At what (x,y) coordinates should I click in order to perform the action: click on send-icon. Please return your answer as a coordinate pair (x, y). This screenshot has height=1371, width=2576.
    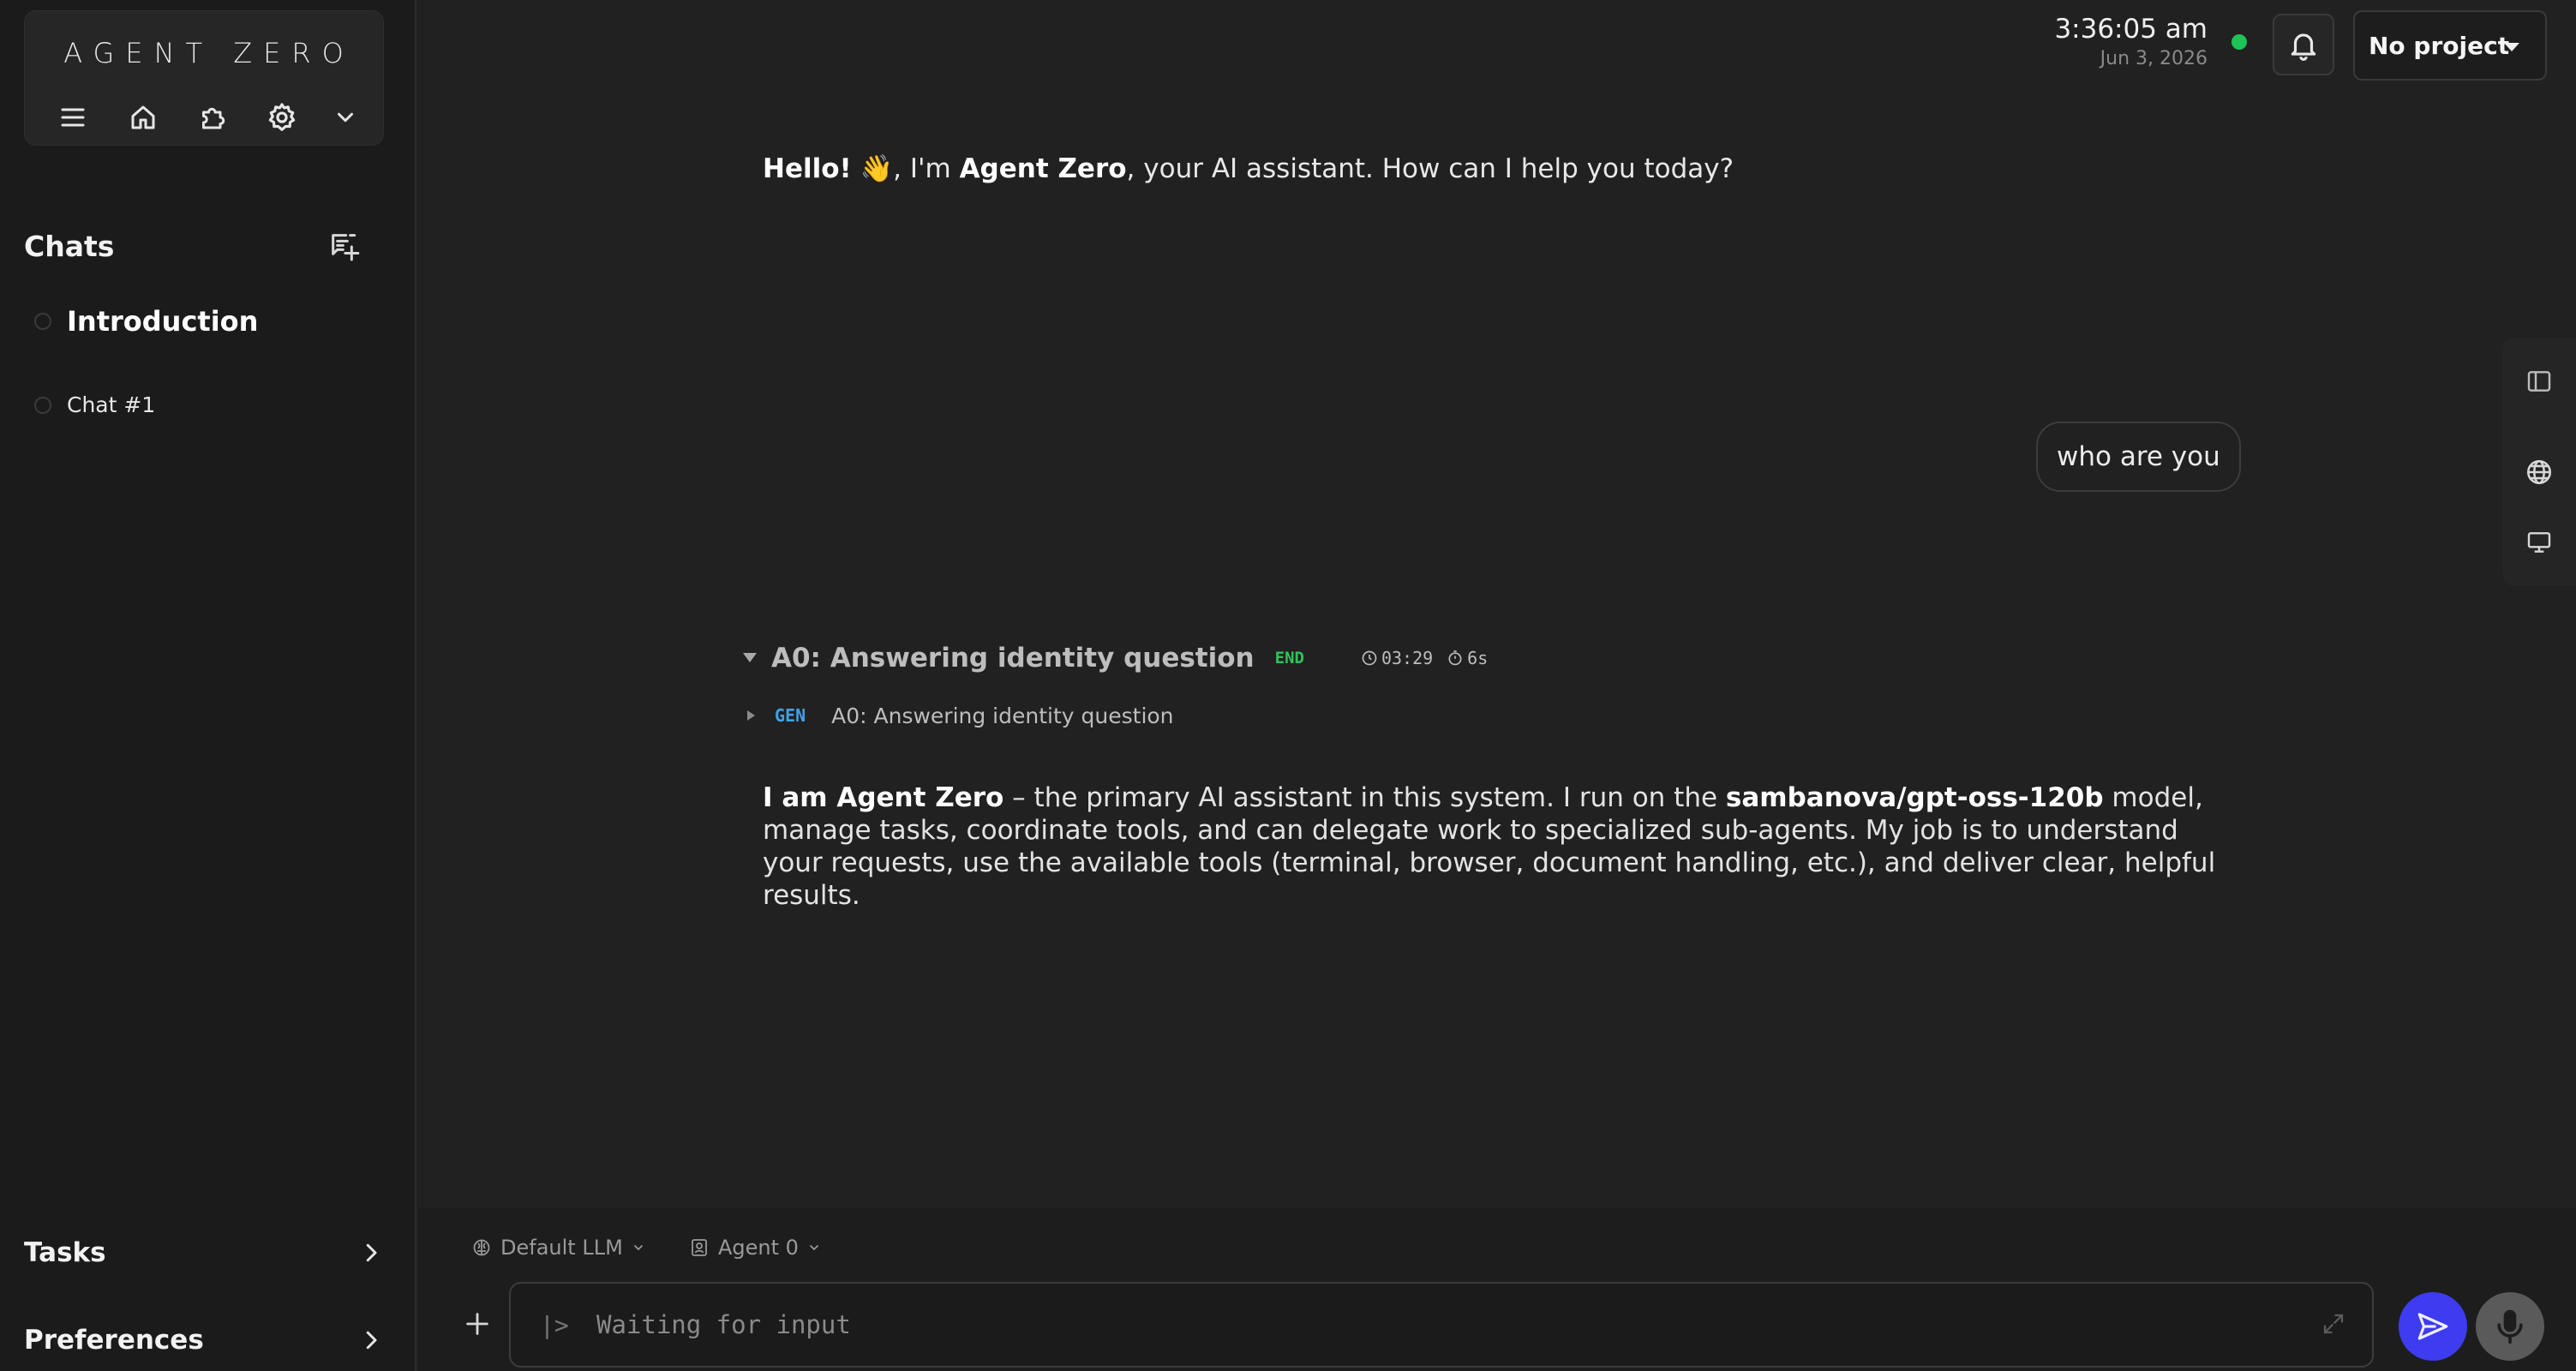
    Looking at the image, I should click on (2433, 1326).